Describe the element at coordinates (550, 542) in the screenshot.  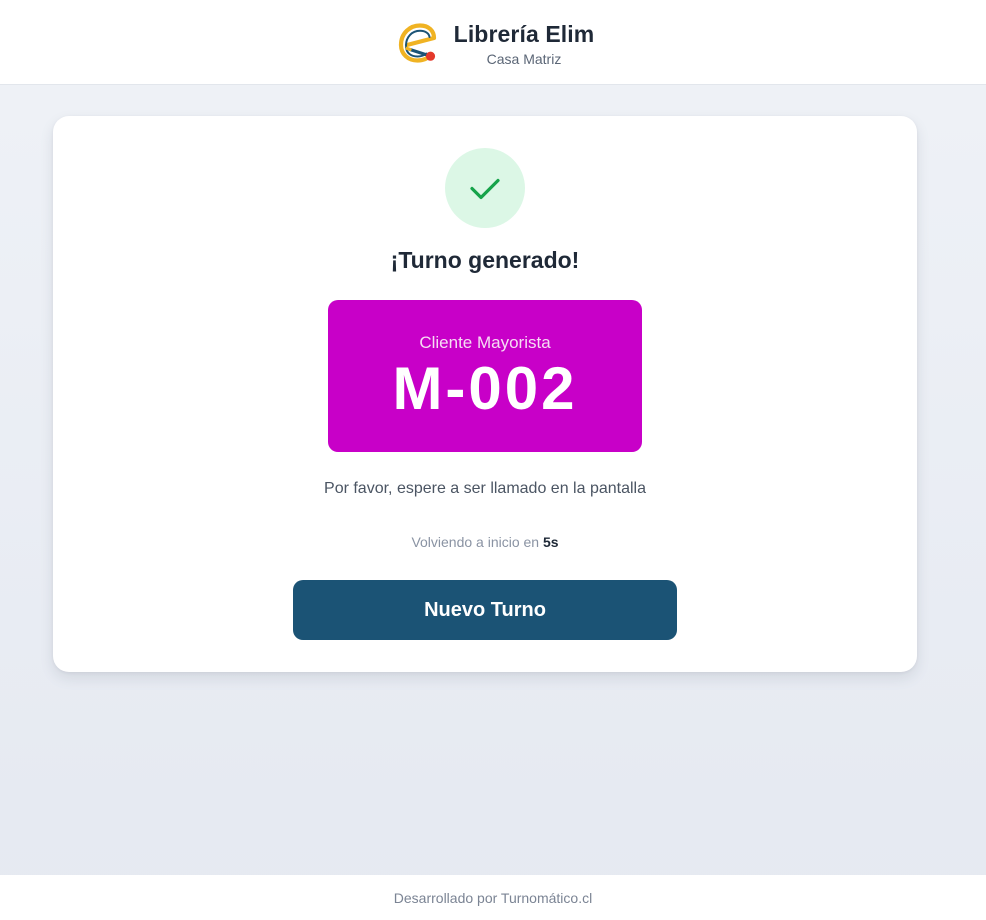
I see `countdown-value: 5s` at that location.